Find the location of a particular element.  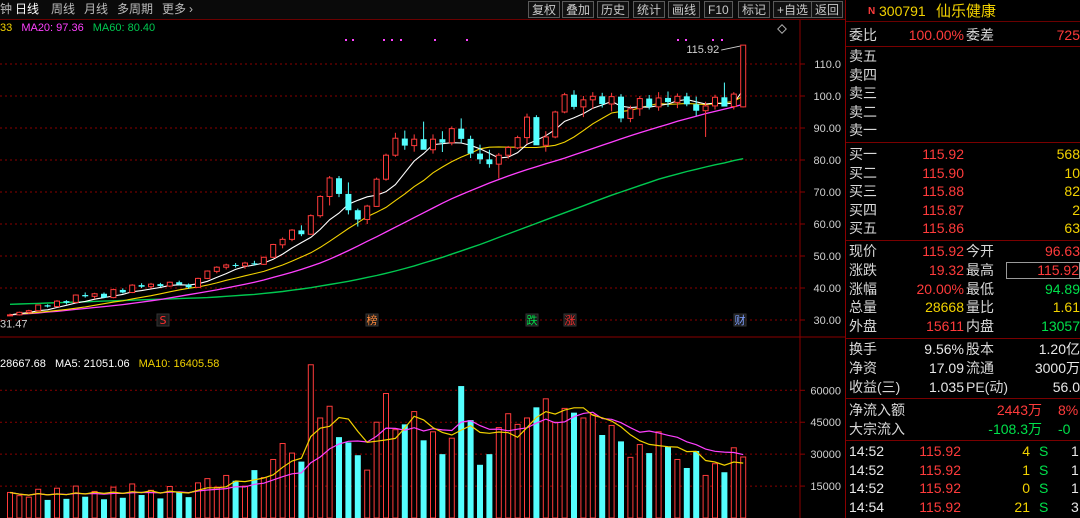

tab-minute: 钟 is located at coordinates (6, 9).